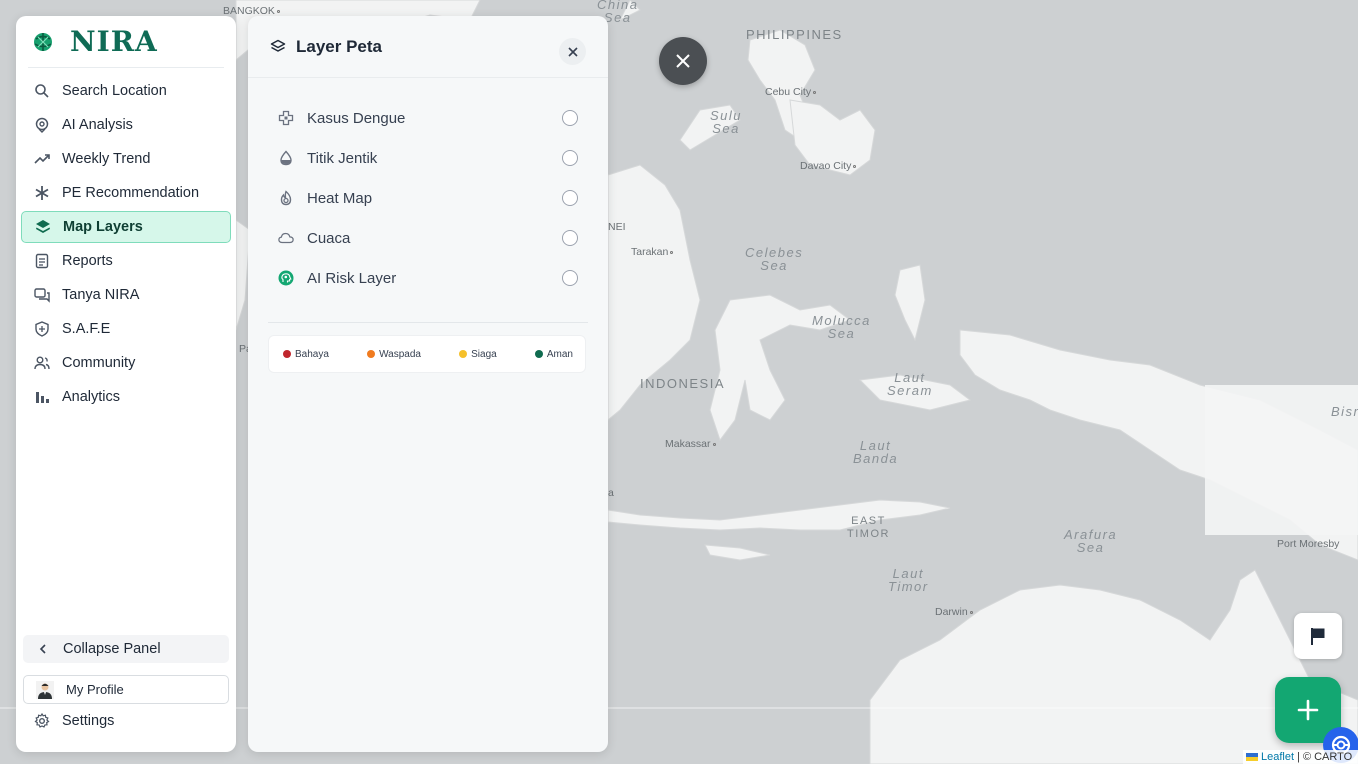  What do you see at coordinates (428, 47) in the screenshot?
I see `layer-panel-header: Layer Peta` at bounding box center [428, 47].